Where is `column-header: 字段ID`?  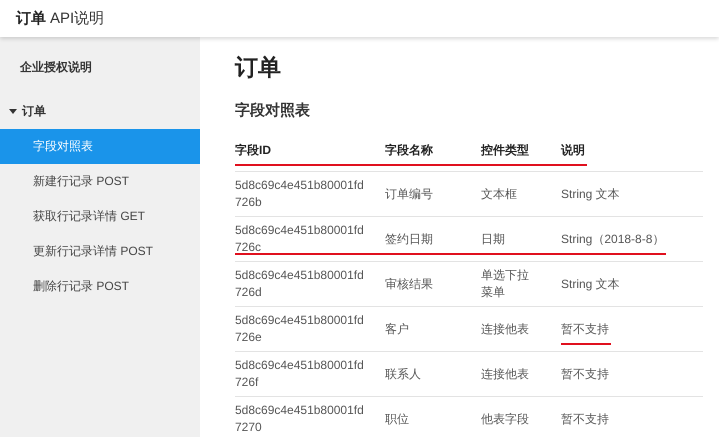 column-header: 字段ID is located at coordinates (253, 150).